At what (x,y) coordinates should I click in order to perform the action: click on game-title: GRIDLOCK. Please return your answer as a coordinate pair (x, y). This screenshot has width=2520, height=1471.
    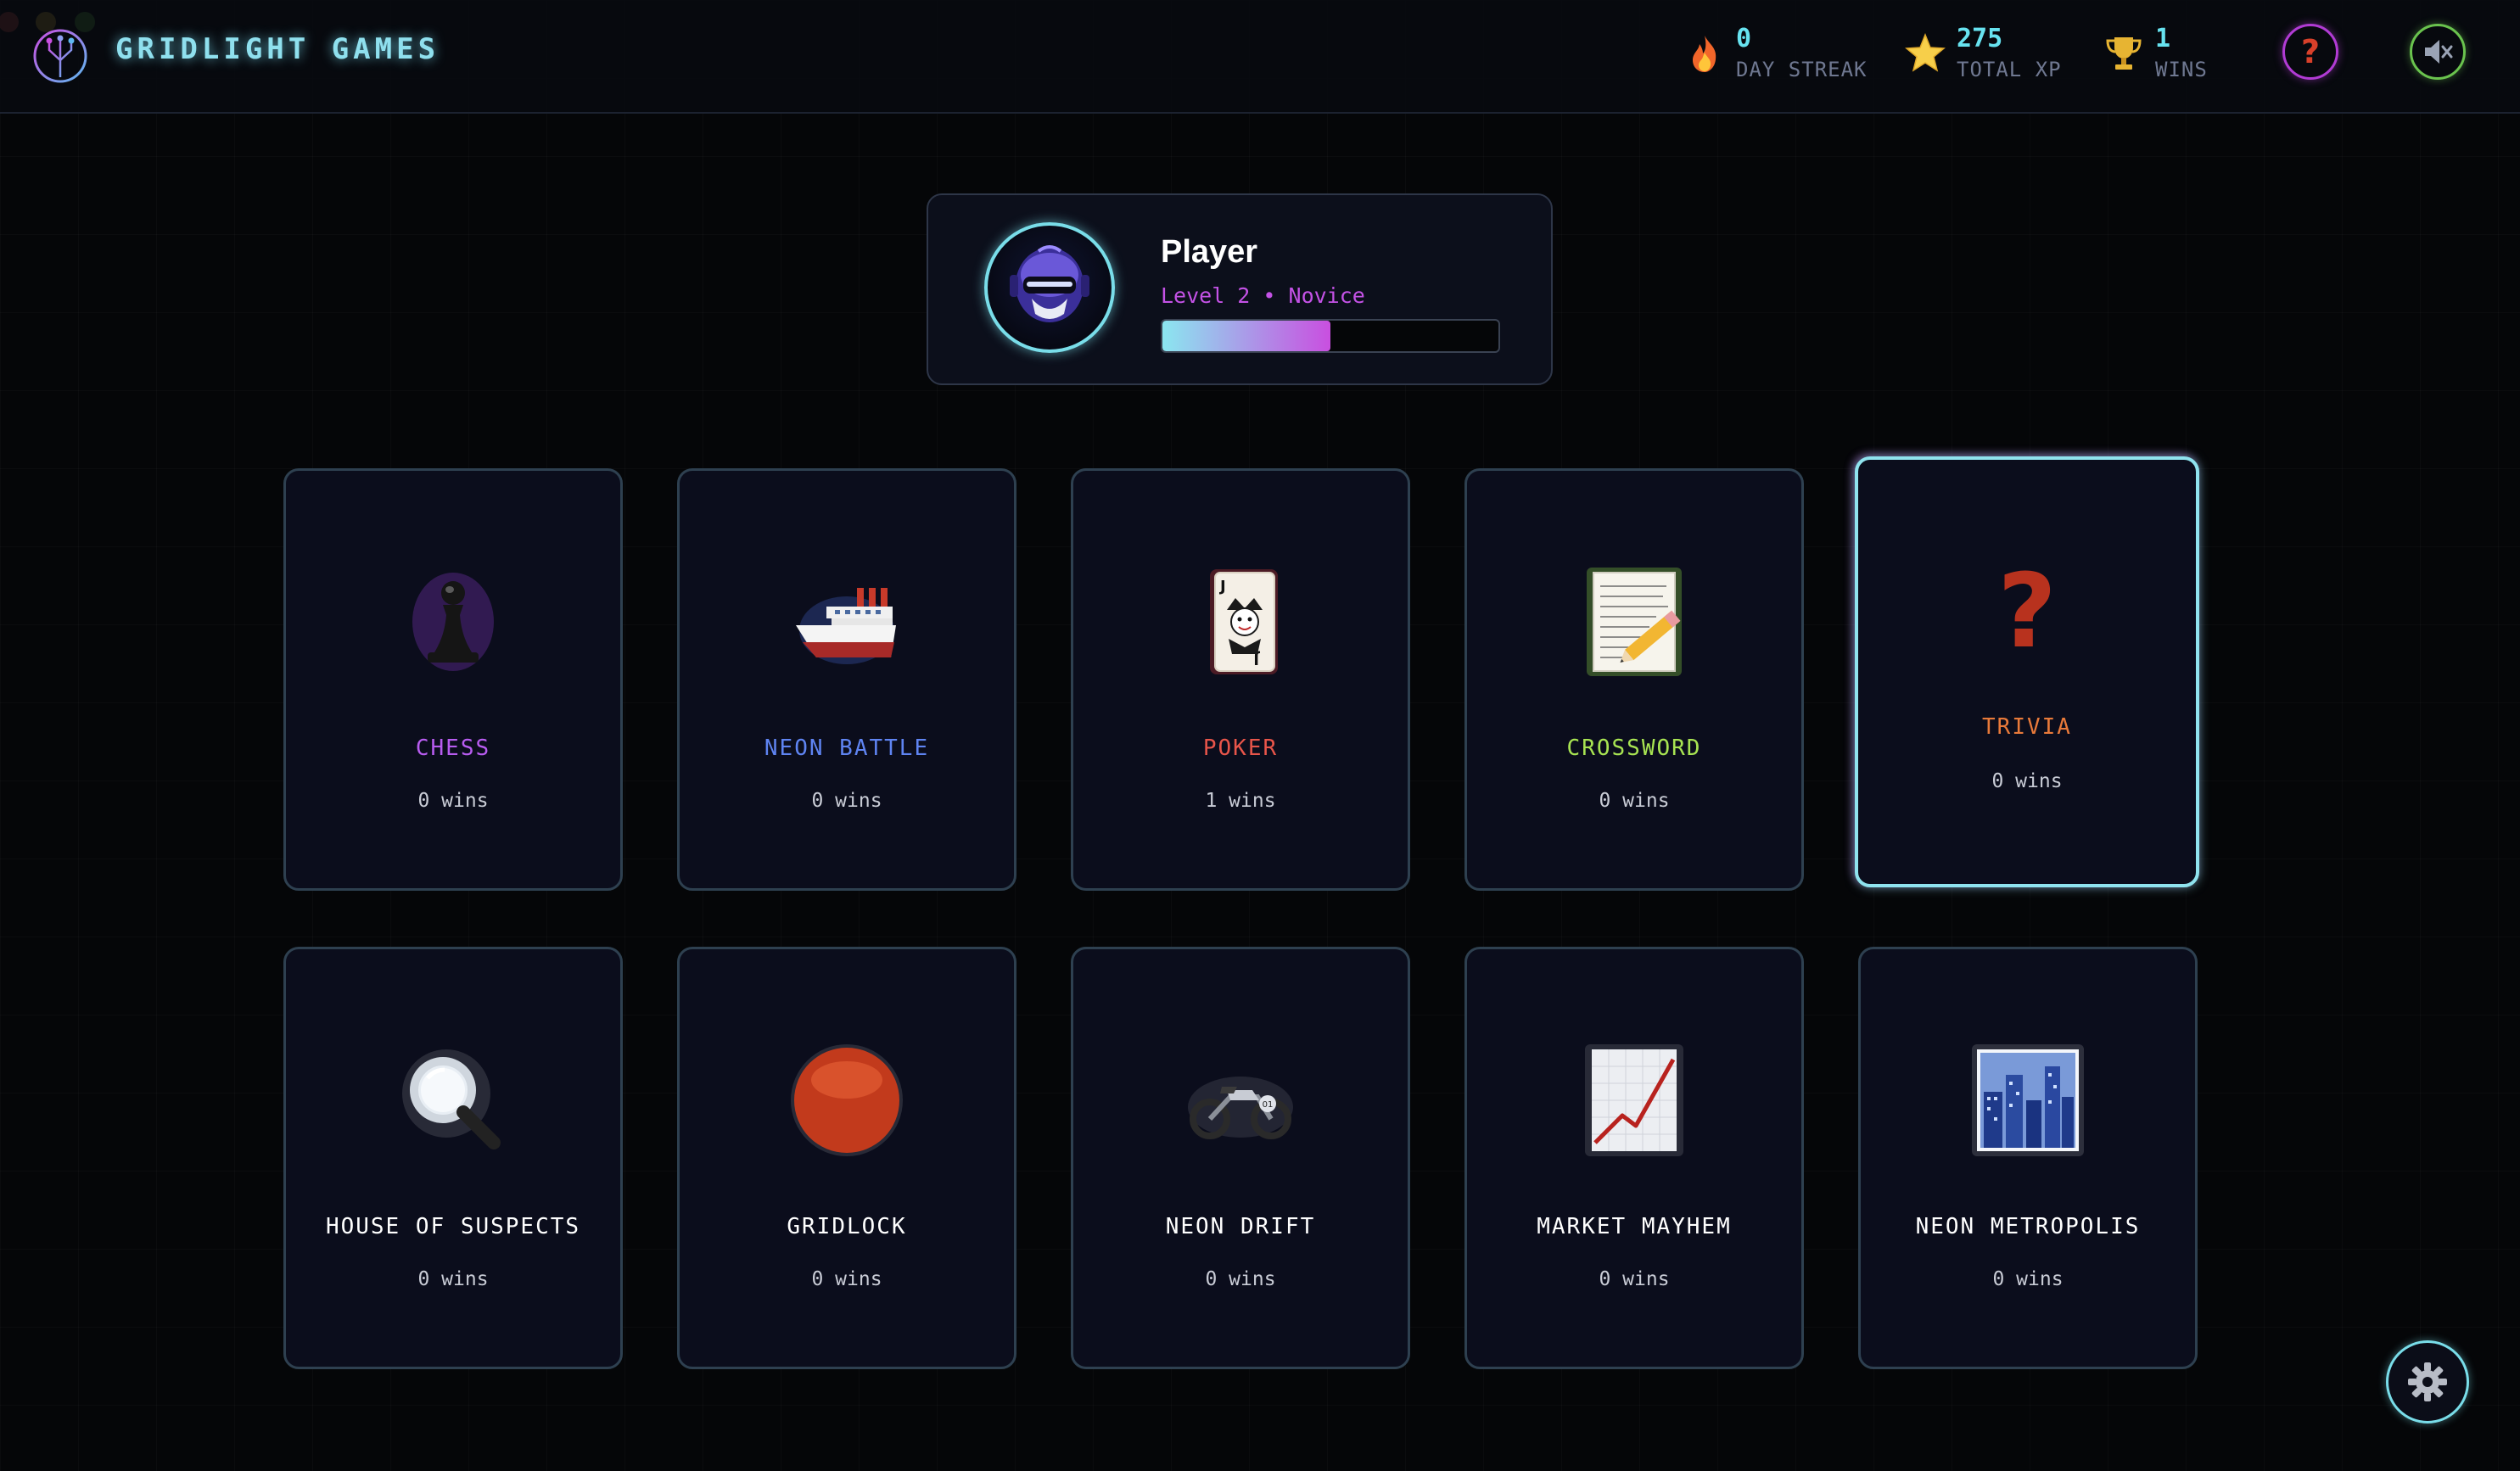
    Looking at the image, I should click on (847, 1226).